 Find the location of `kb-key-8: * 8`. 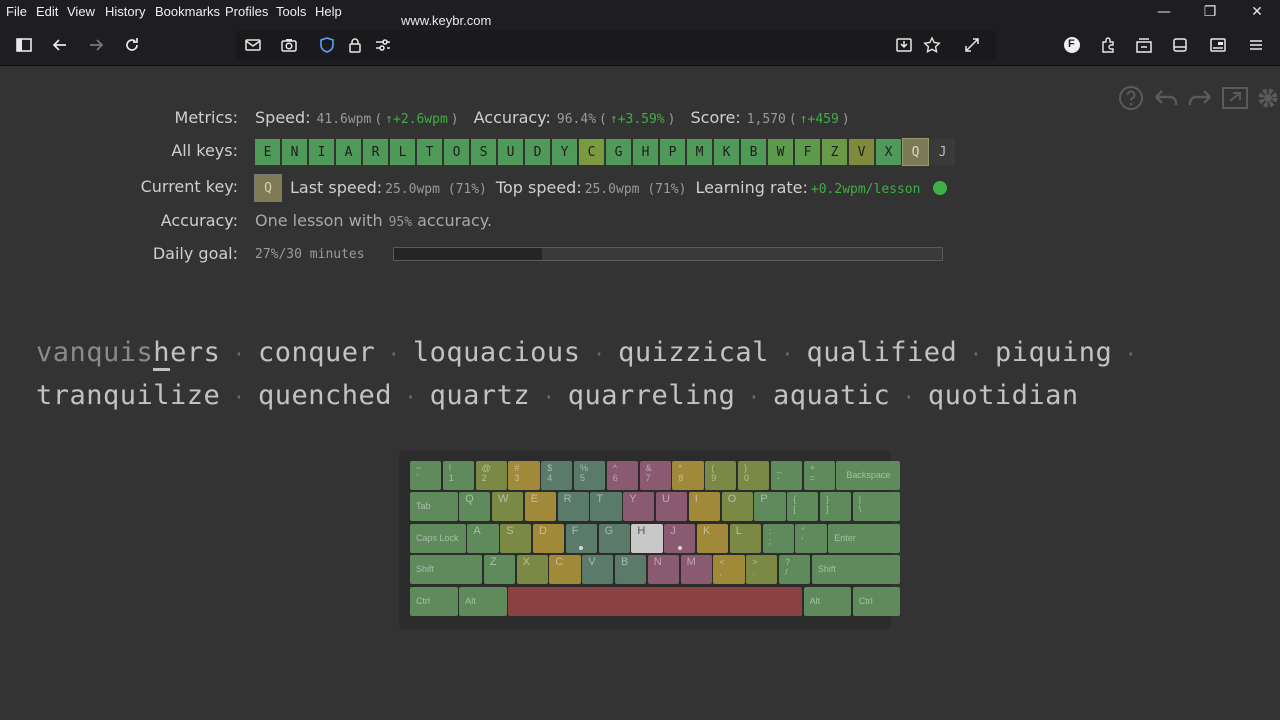

kb-key-8: * 8 is located at coordinates (688, 475).